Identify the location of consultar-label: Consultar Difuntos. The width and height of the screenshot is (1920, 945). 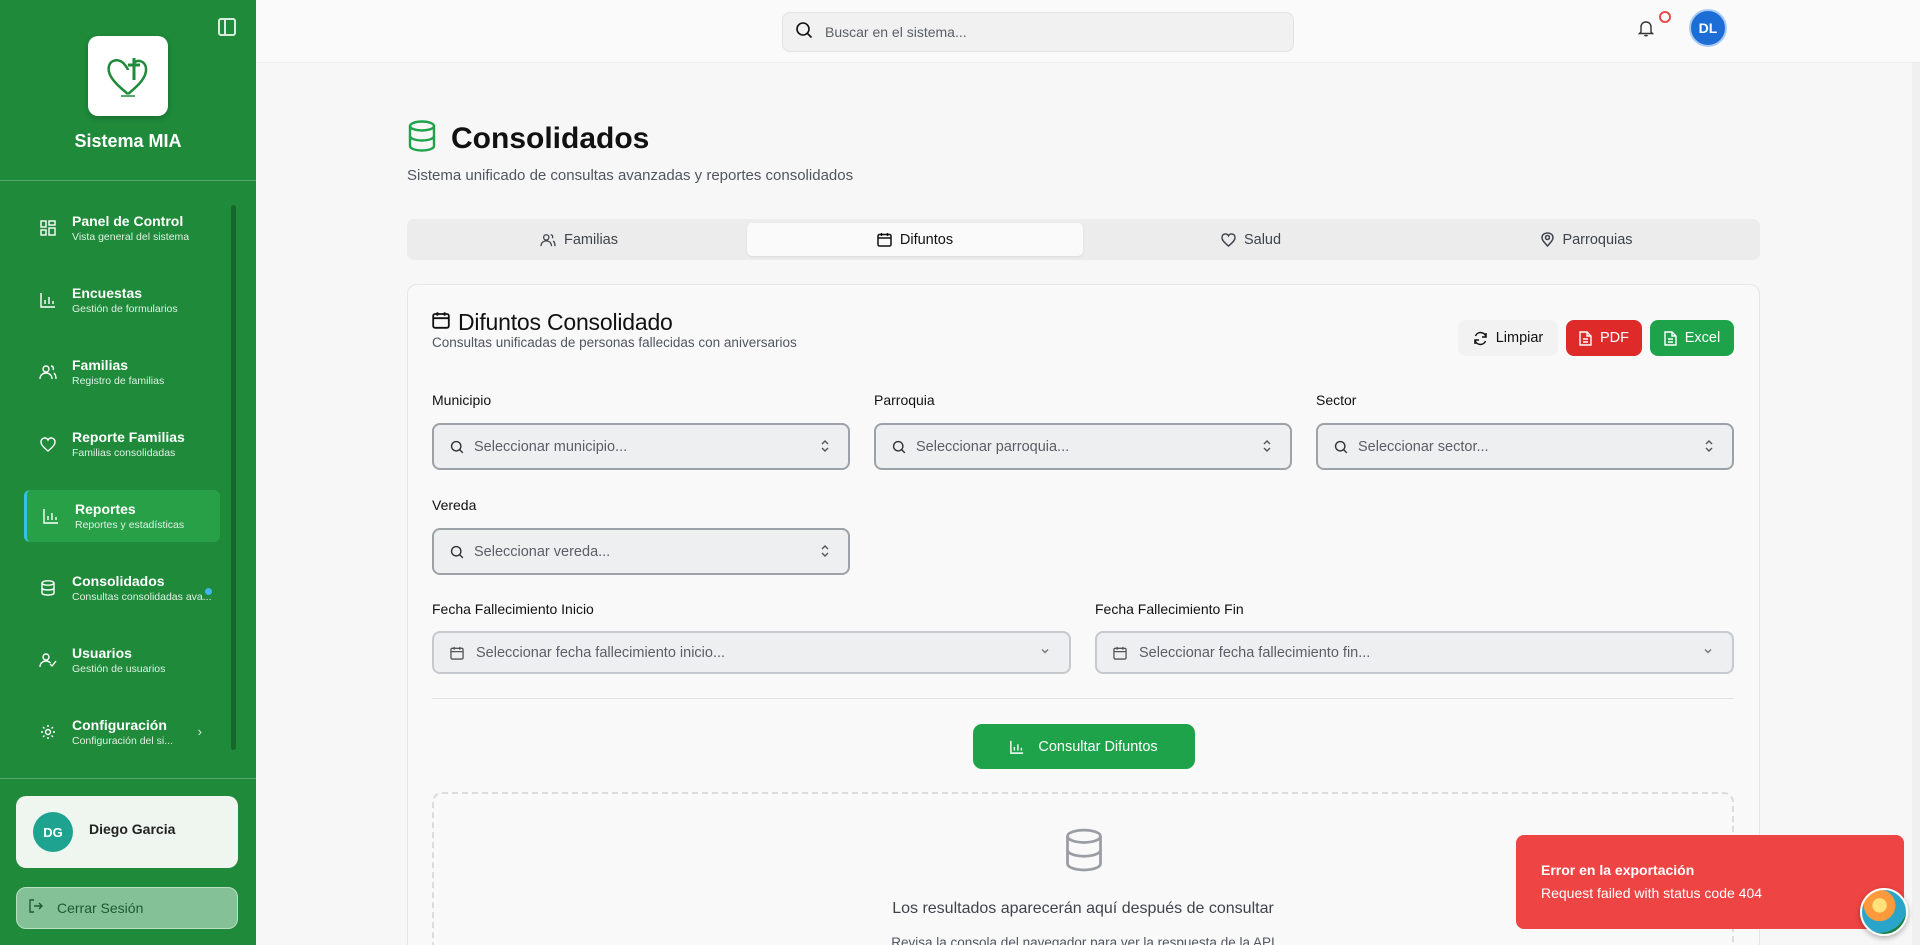
(1098, 746).